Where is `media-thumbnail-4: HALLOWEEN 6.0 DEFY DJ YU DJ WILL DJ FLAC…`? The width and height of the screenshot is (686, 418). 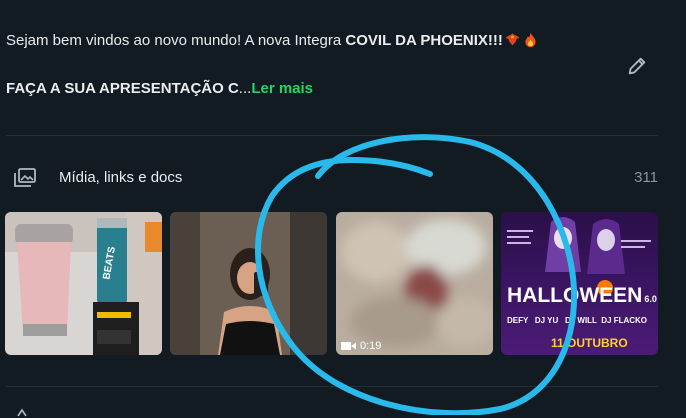
media-thumbnail-4: HALLOWEEN 6.0 DEFY DJ YU DJ WILL DJ FLAC… is located at coordinates (579, 283).